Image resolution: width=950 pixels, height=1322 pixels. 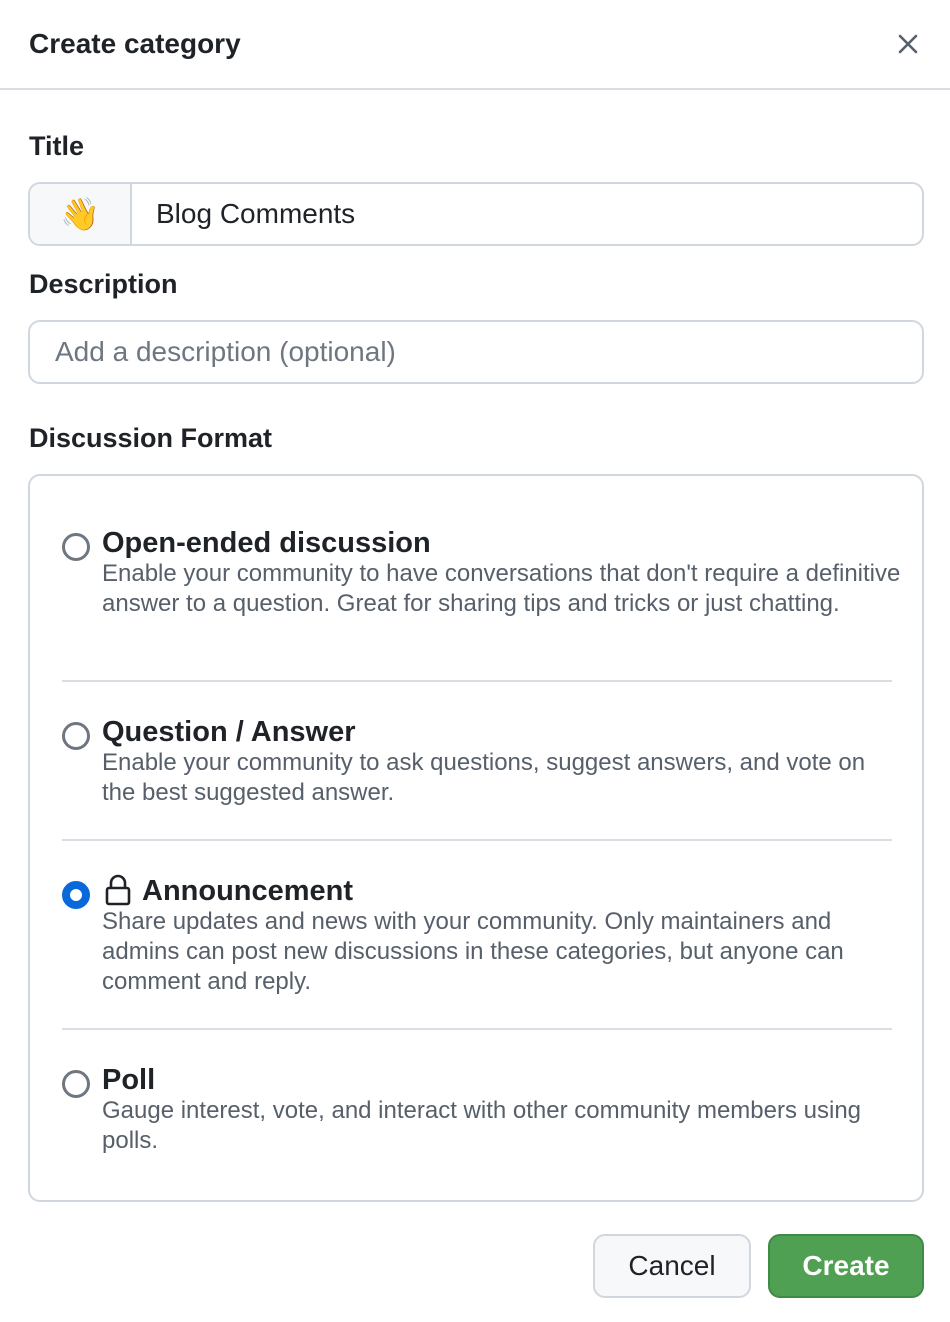 I want to click on option-title: Announcement, so click(x=248, y=891).